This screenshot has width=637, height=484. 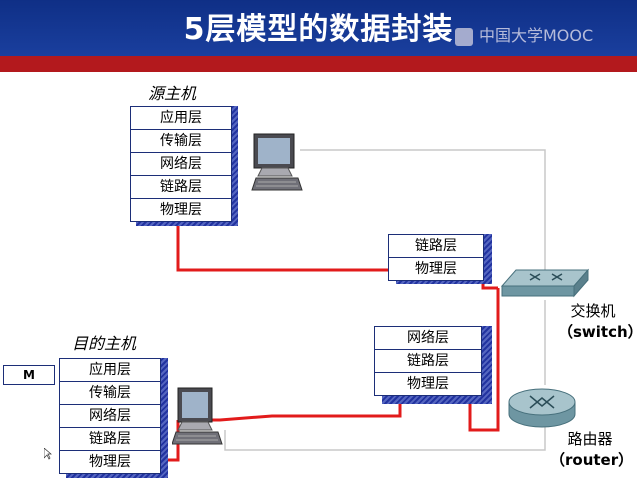 I want to click on switch-english: （switch）, so click(x=597, y=332).